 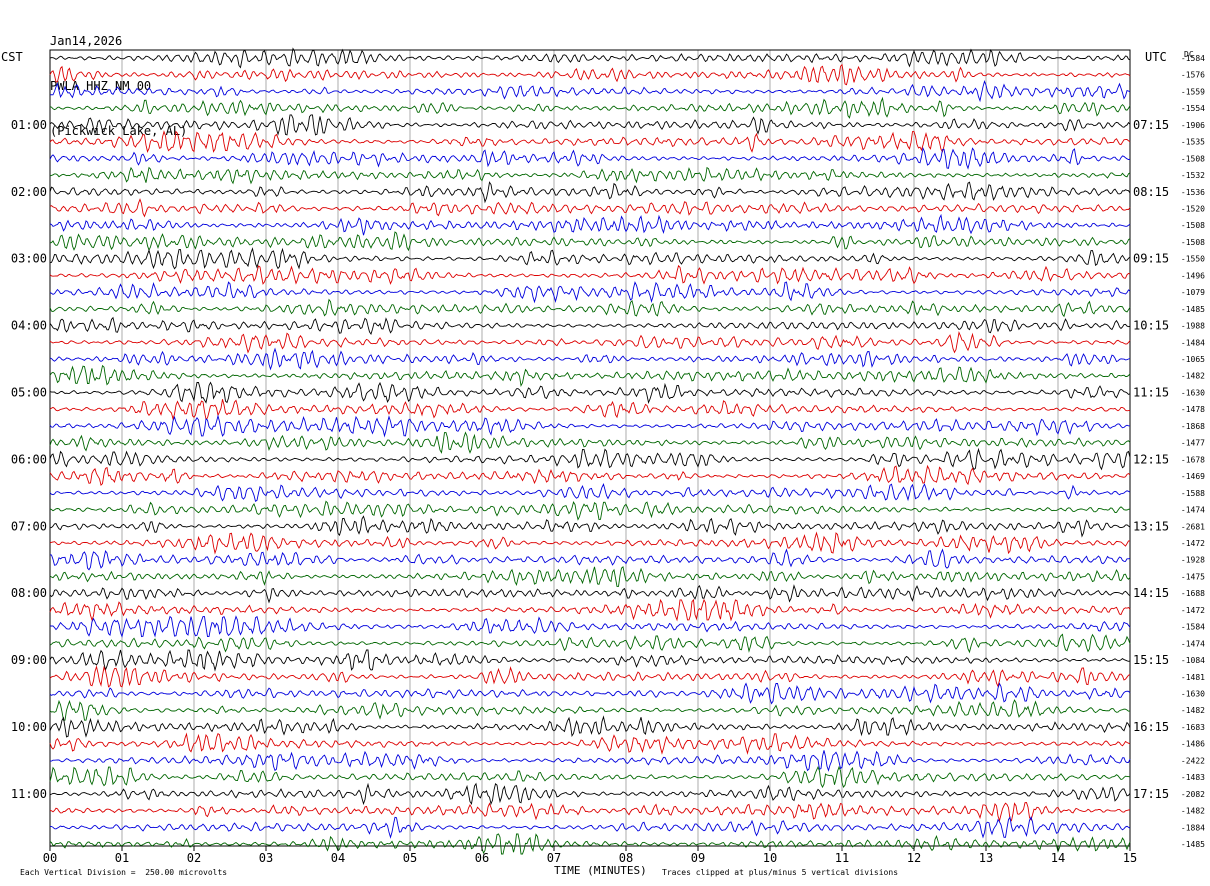 I want to click on x-tick-label: 03, so click(x=266, y=858).